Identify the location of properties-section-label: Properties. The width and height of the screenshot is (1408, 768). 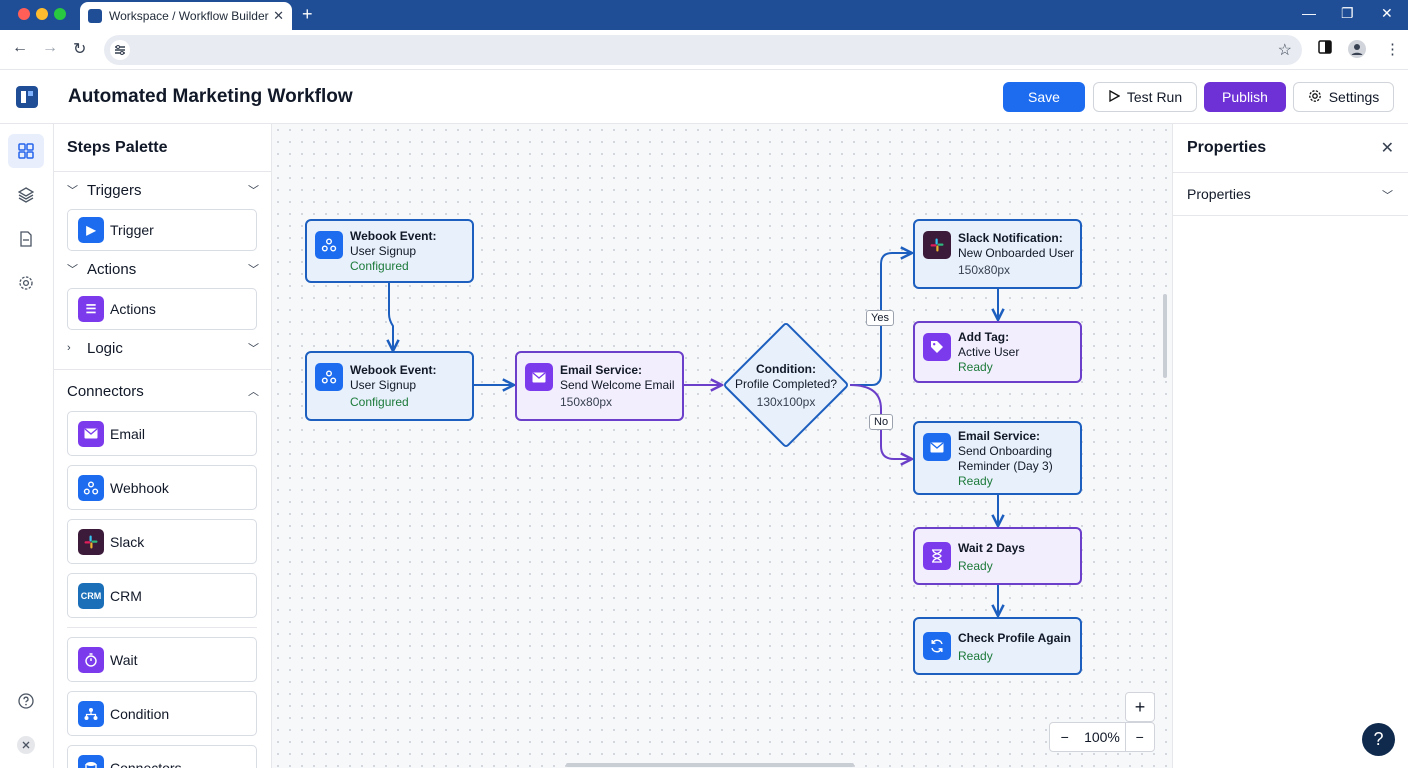
(1219, 194).